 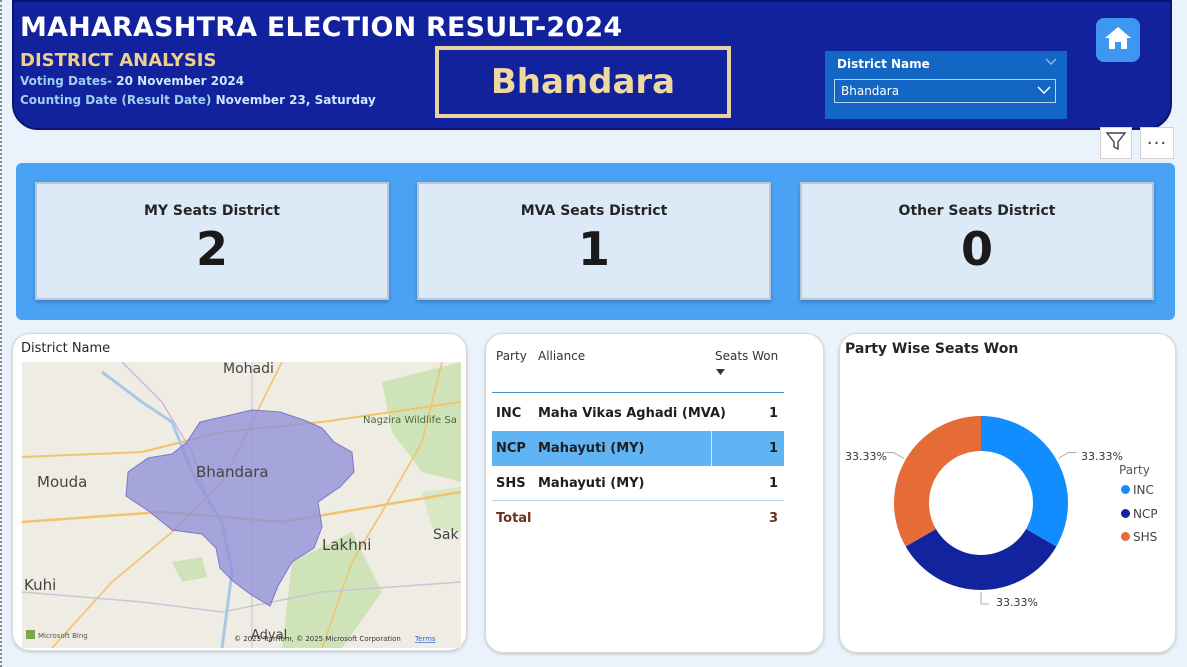 I want to click on header-divider, so click(x=638, y=392).